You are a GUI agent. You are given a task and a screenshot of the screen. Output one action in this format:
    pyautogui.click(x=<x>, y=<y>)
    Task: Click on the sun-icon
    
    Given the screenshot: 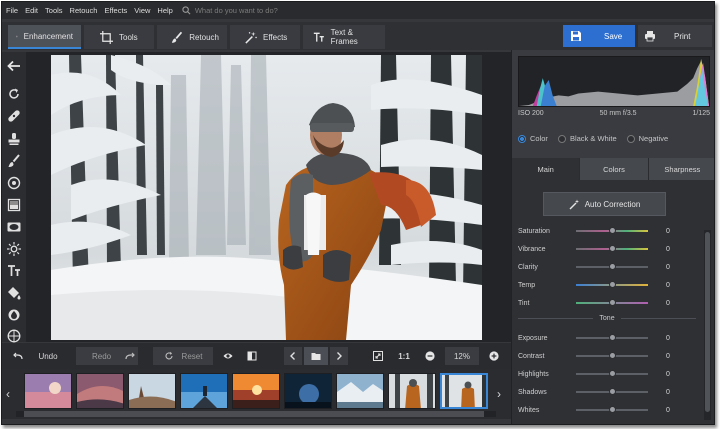 What is the action you would take?
    pyautogui.click(x=14, y=249)
    